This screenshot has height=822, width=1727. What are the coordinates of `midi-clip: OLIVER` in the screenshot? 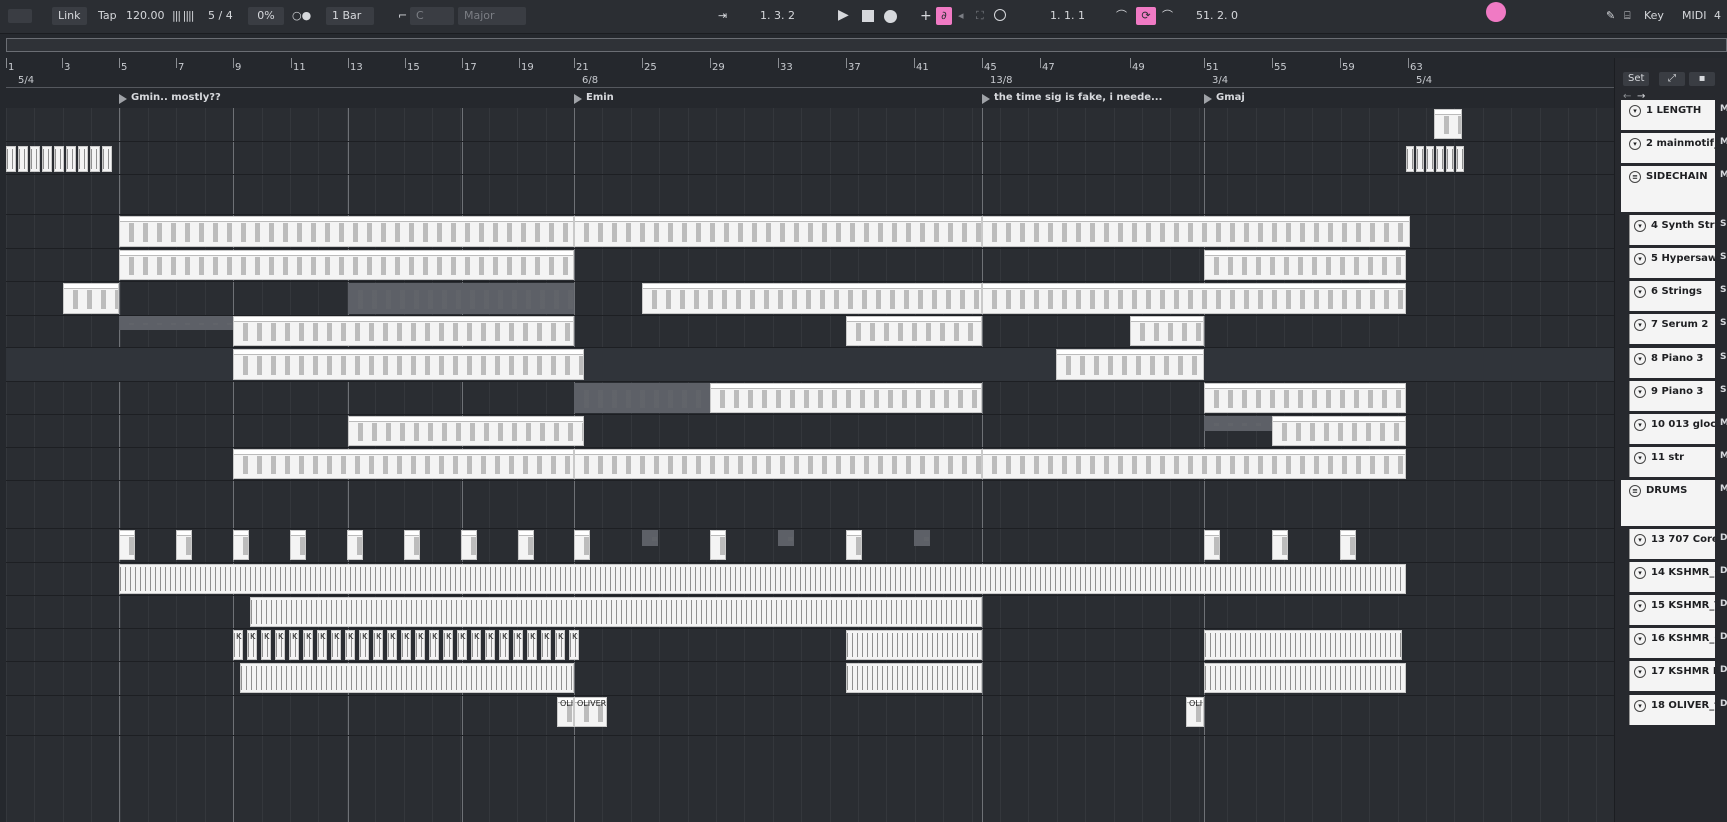 It's located at (590, 712).